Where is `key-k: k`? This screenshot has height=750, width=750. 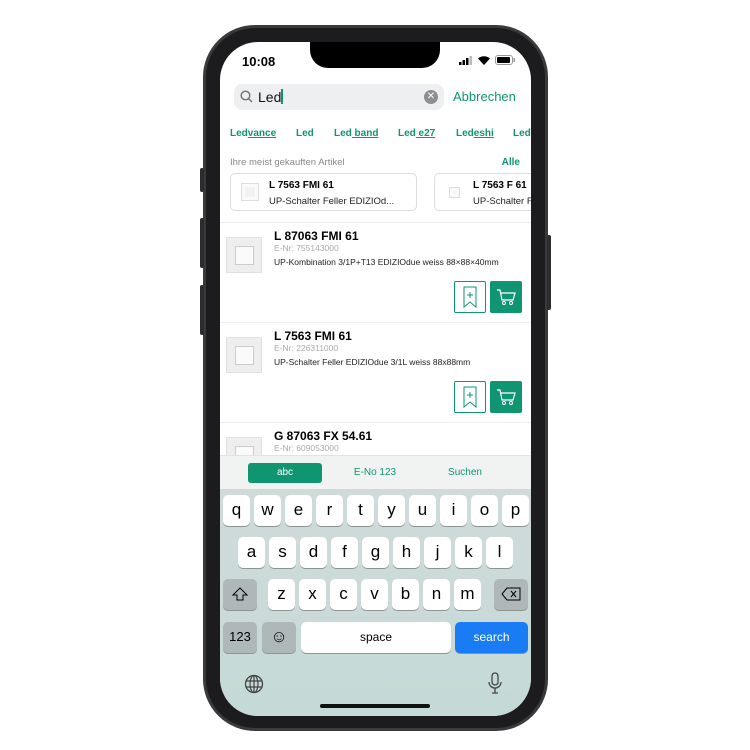
key-k: k is located at coordinates (468, 552).